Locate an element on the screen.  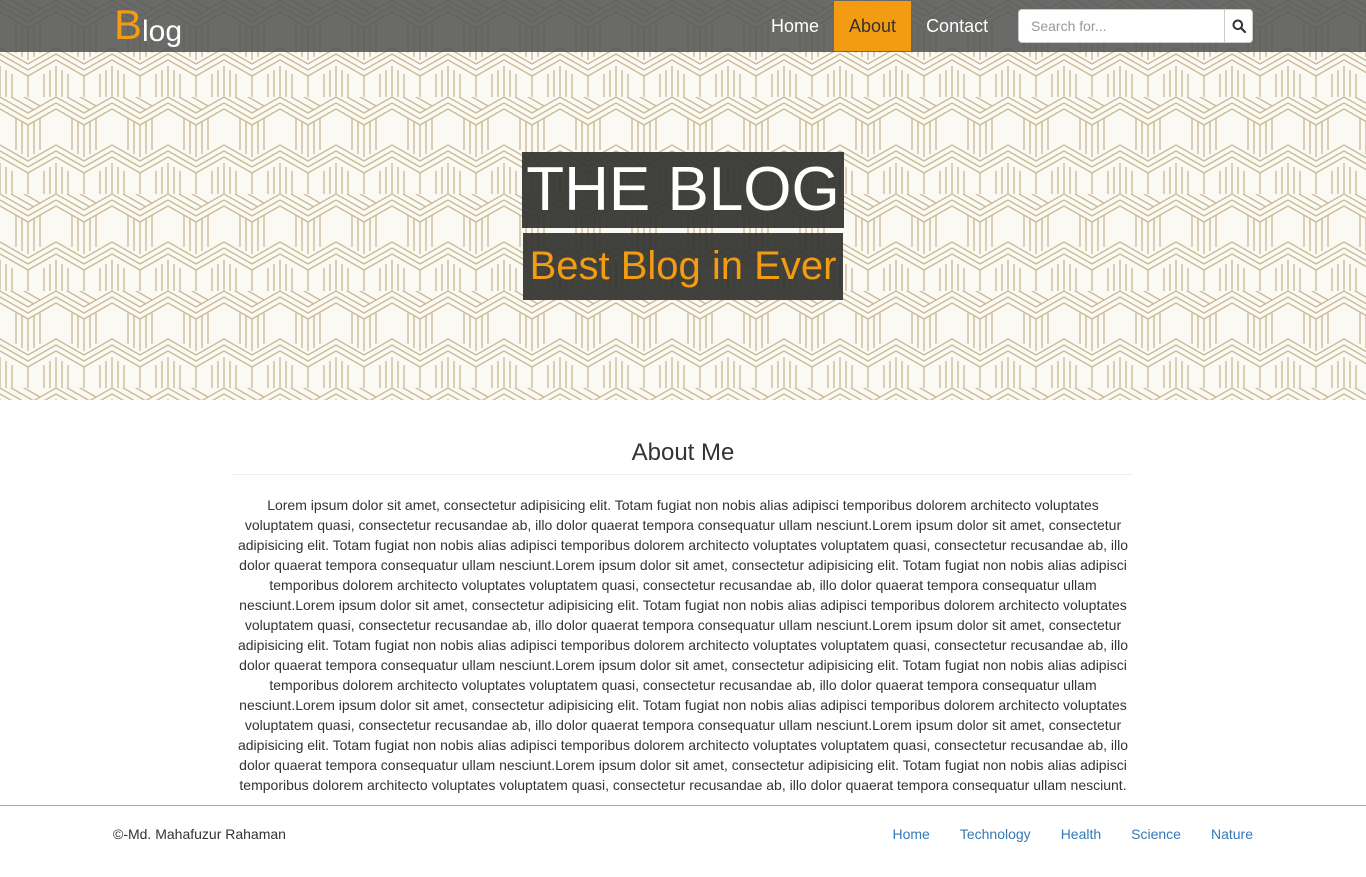
hero-subtitle: Best Blog in Ever is located at coordinates (683, 266).